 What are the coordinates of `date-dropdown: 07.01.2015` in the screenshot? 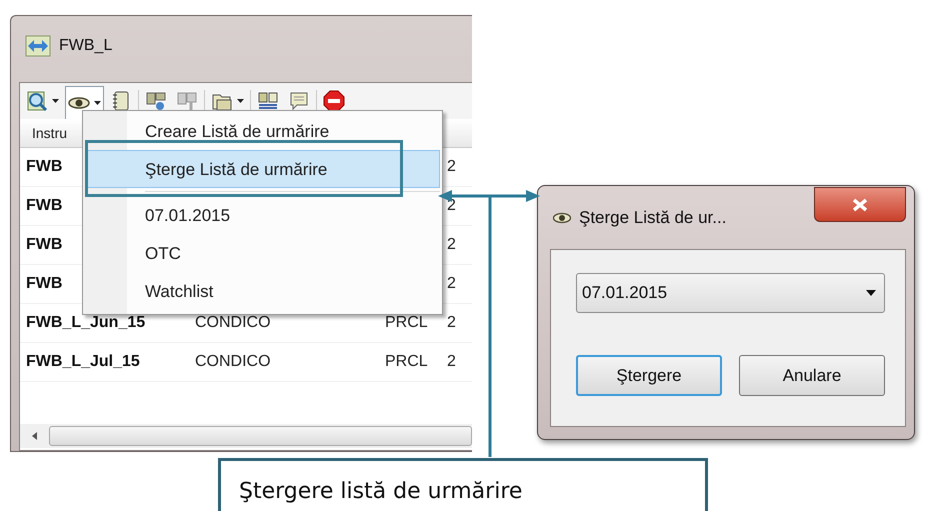 It's located at (730, 293).